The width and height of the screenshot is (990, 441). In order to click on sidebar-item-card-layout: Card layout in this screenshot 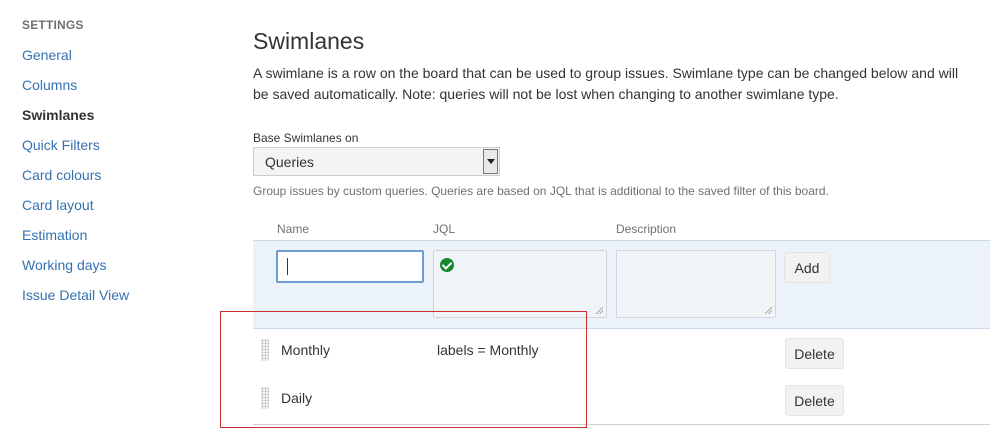, I will do `click(58, 205)`.